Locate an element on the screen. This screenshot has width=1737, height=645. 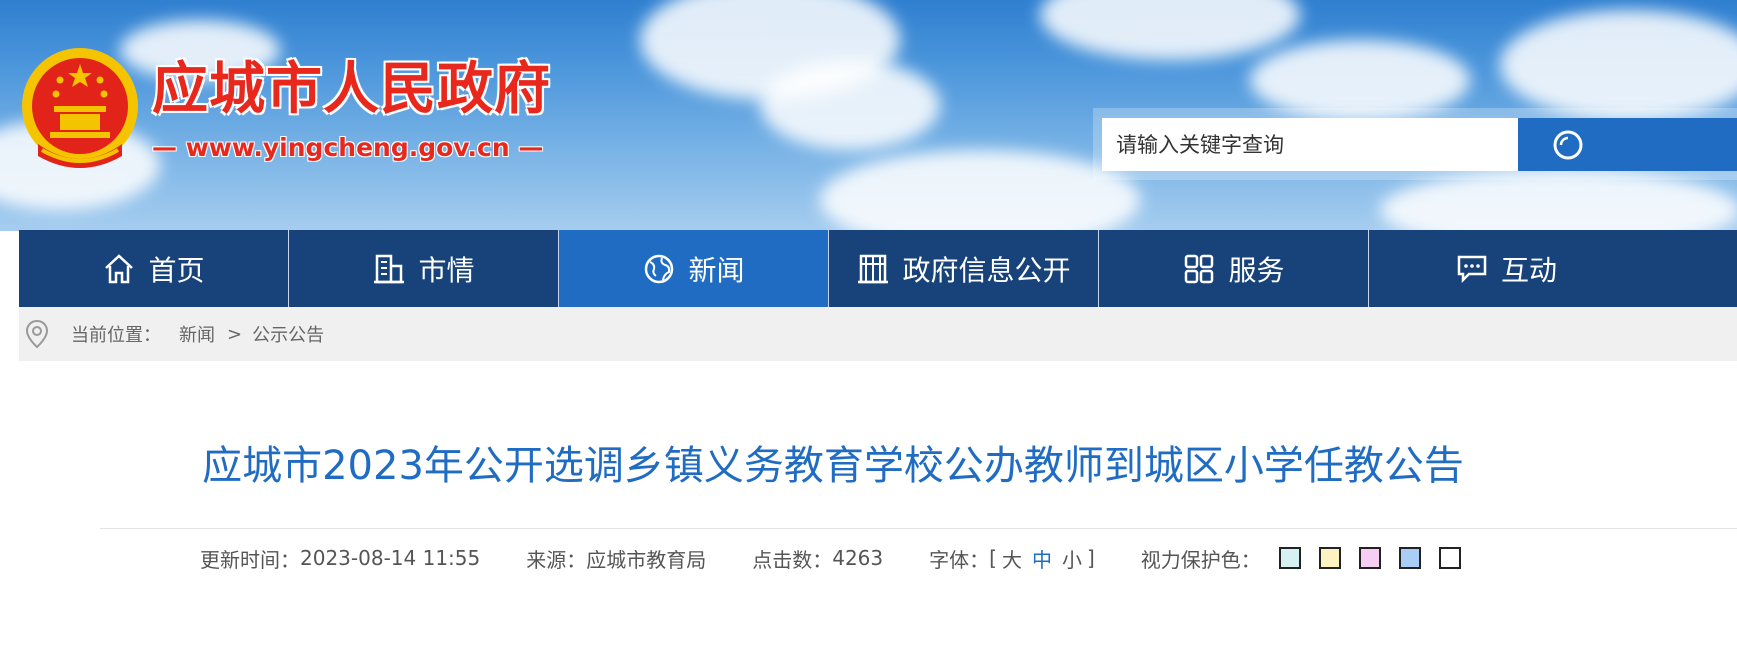
font-size-control: 字体： [ 大 中 小 ] is located at coordinates (1012, 558).